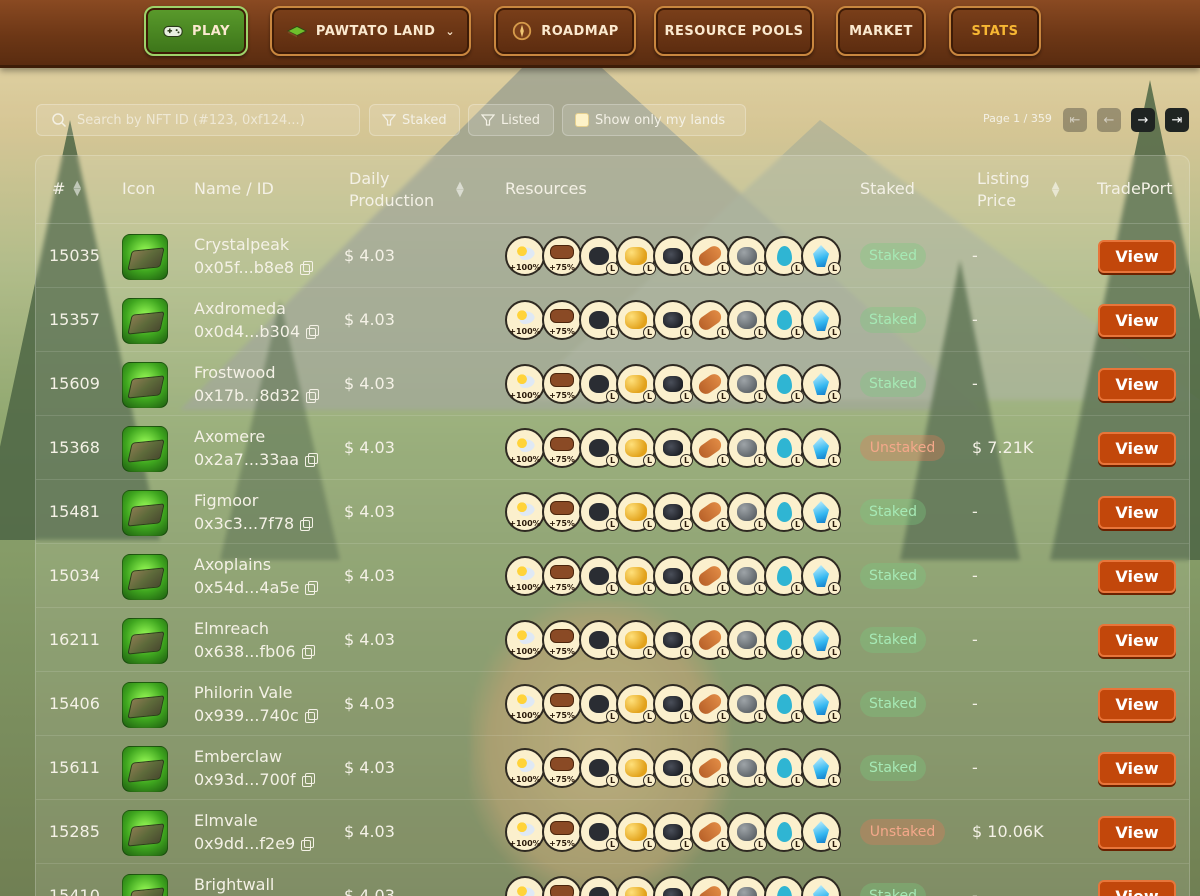  What do you see at coordinates (139, 188) in the screenshot?
I see `col-icon-header: Icon` at bounding box center [139, 188].